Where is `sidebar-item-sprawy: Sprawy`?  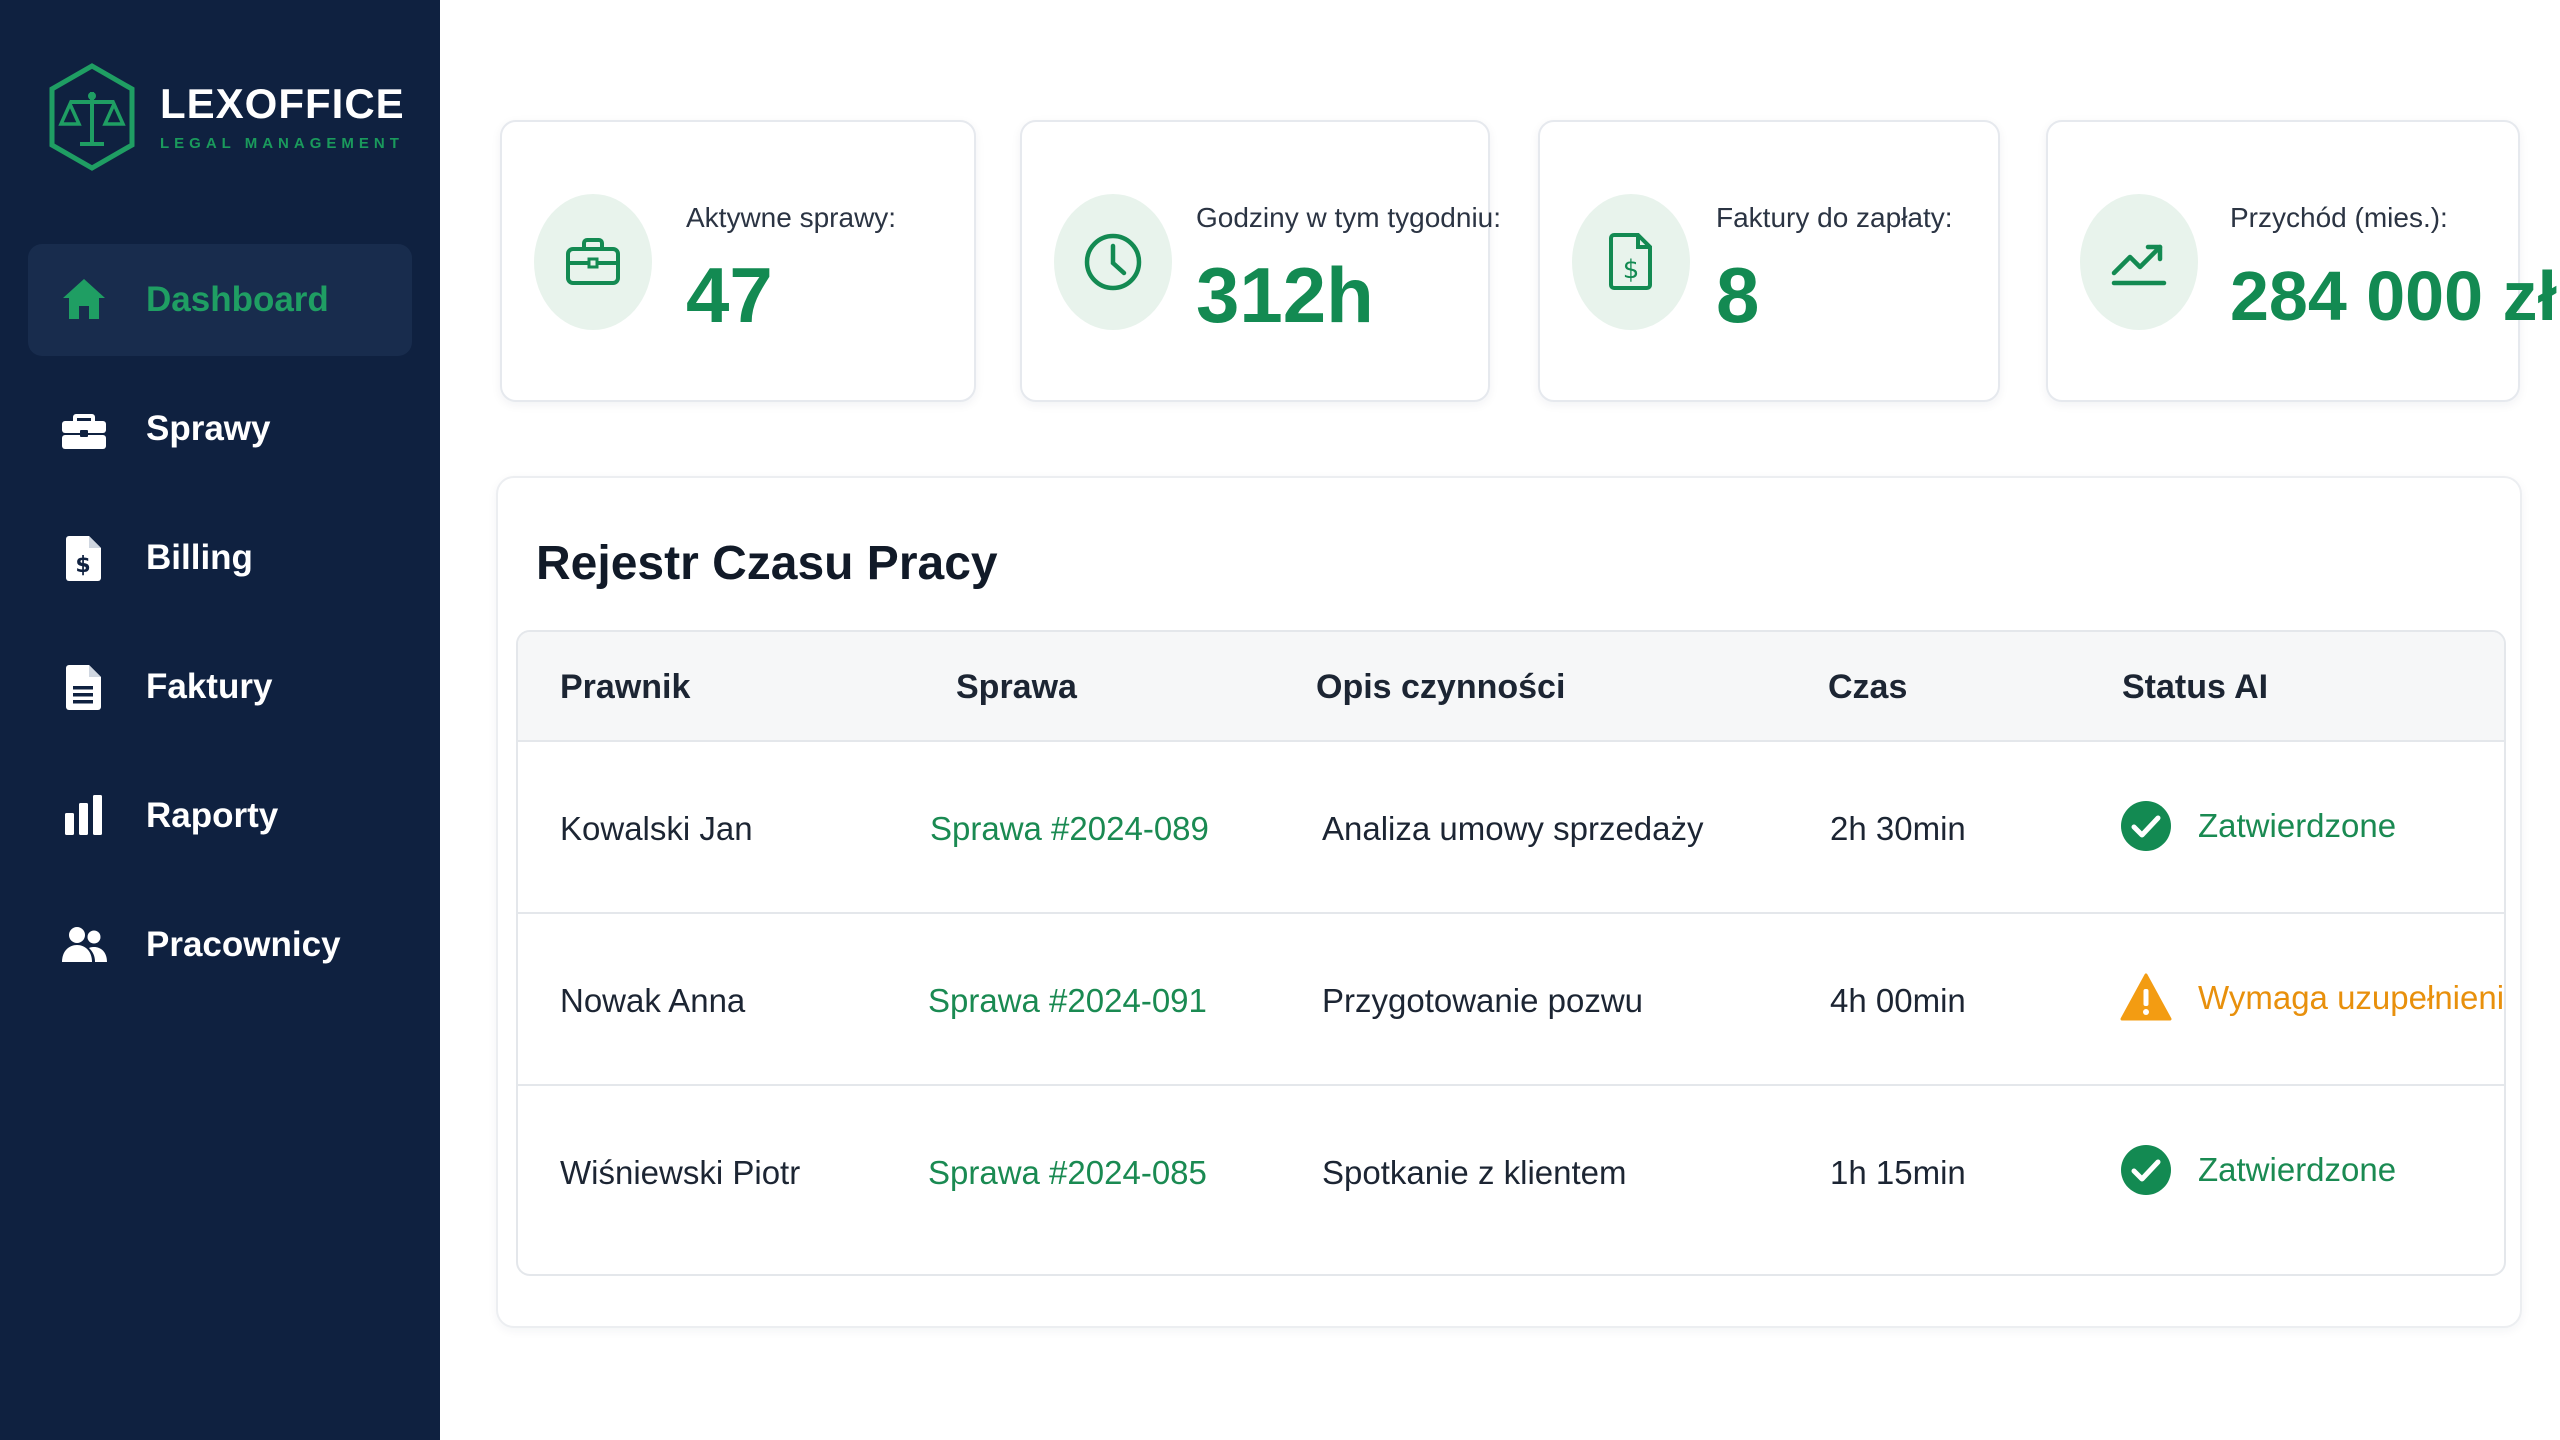 sidebar-item-sprawy: Sprawy is located at coordinates (220, 429).